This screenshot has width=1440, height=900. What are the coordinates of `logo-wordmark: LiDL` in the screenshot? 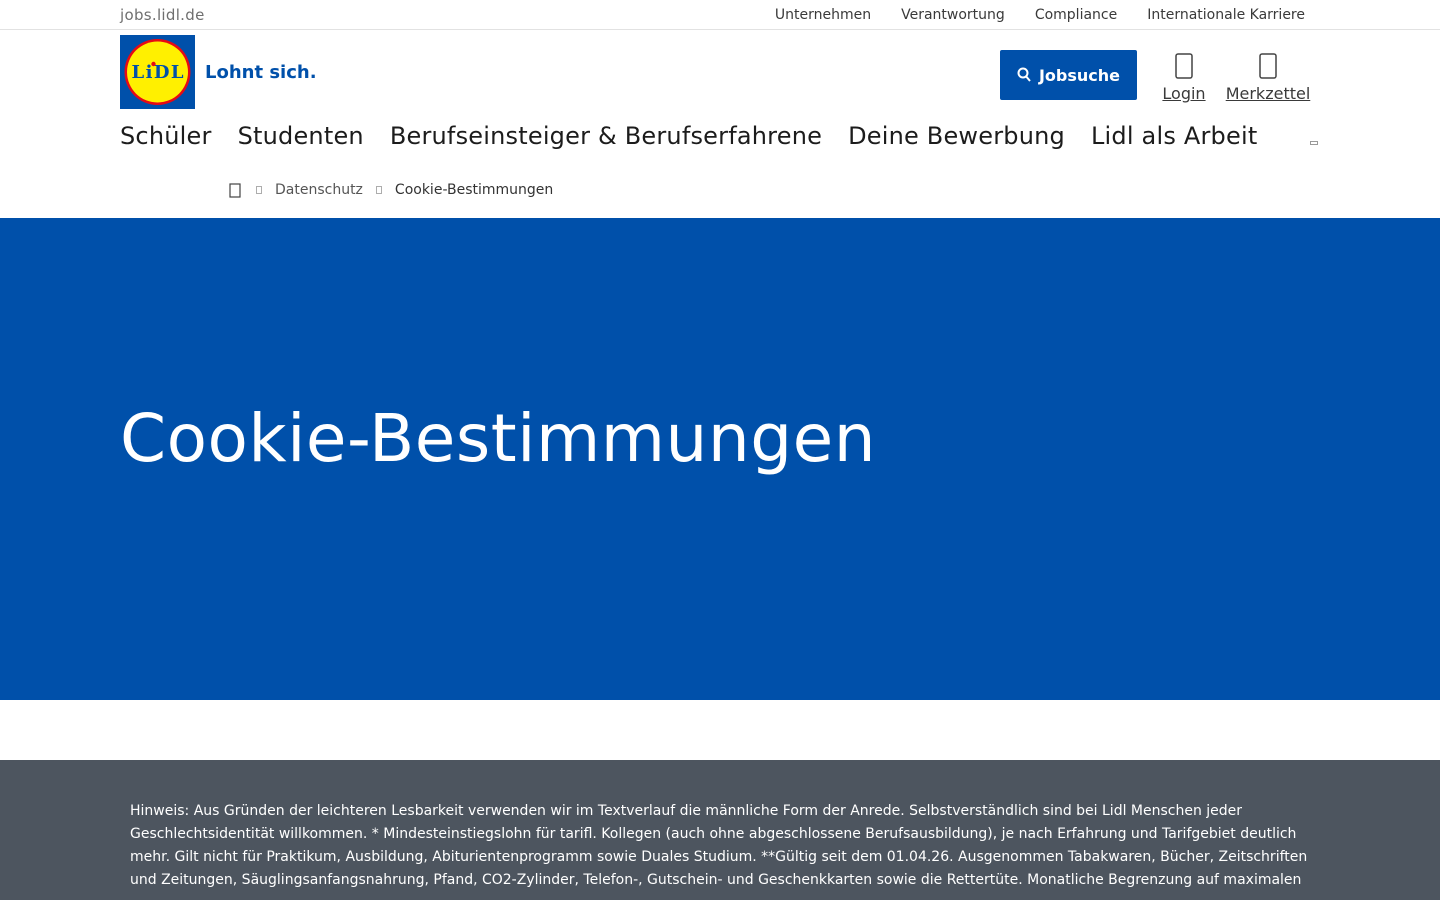 It's located at (158, 72).